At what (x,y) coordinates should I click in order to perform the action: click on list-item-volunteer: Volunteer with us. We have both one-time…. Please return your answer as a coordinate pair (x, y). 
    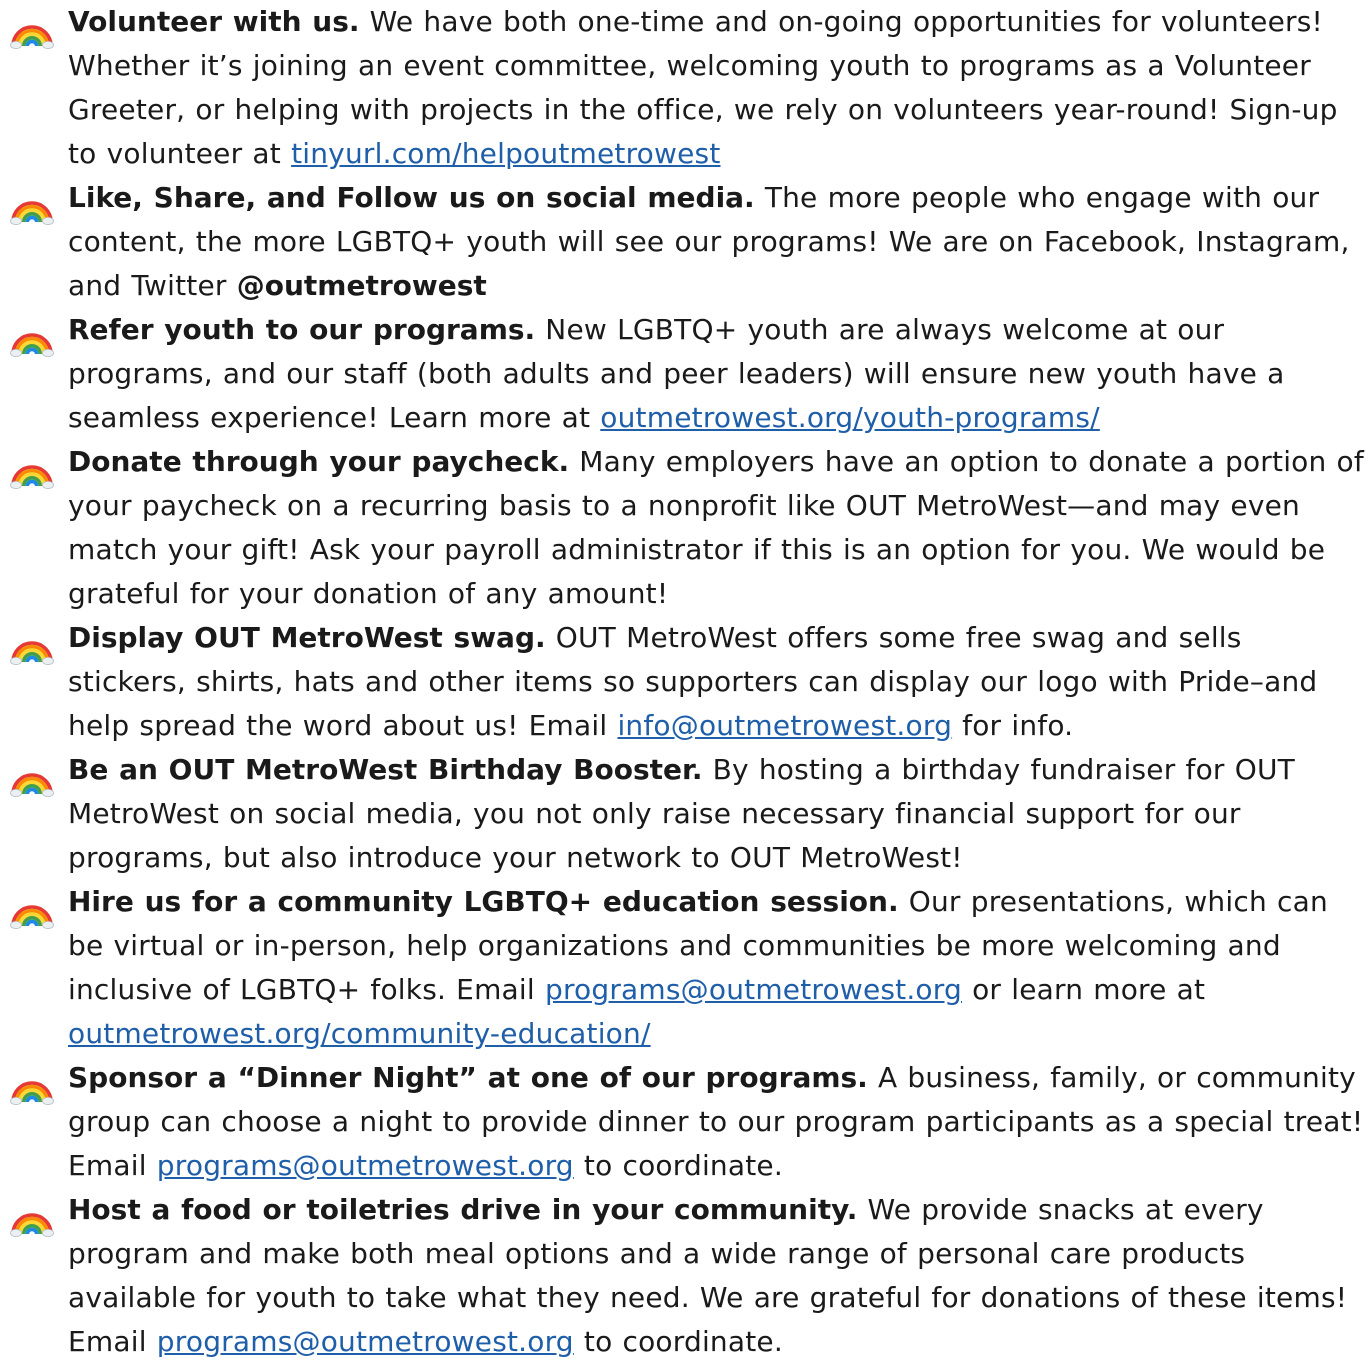
    Looking at the image, I should click on (683, 88).